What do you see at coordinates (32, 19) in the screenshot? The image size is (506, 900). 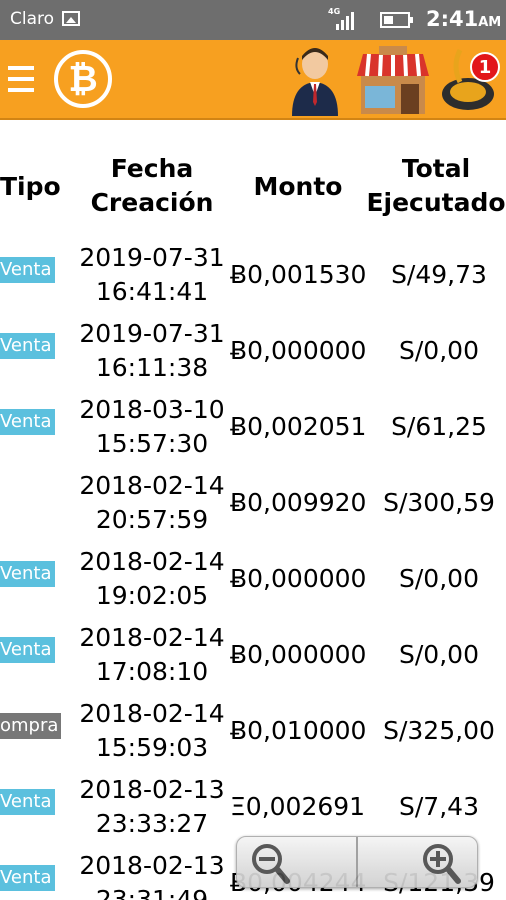 I see `carrier-name: Claro` at bounding box center [32, 19].